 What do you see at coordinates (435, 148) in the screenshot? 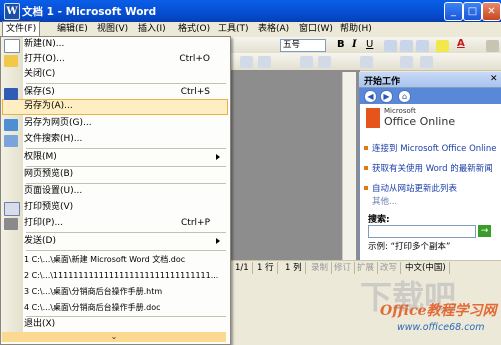
I see `link-connect-office-online: 连接到 Microsoft Office Online` at bounding box center [435, 148].